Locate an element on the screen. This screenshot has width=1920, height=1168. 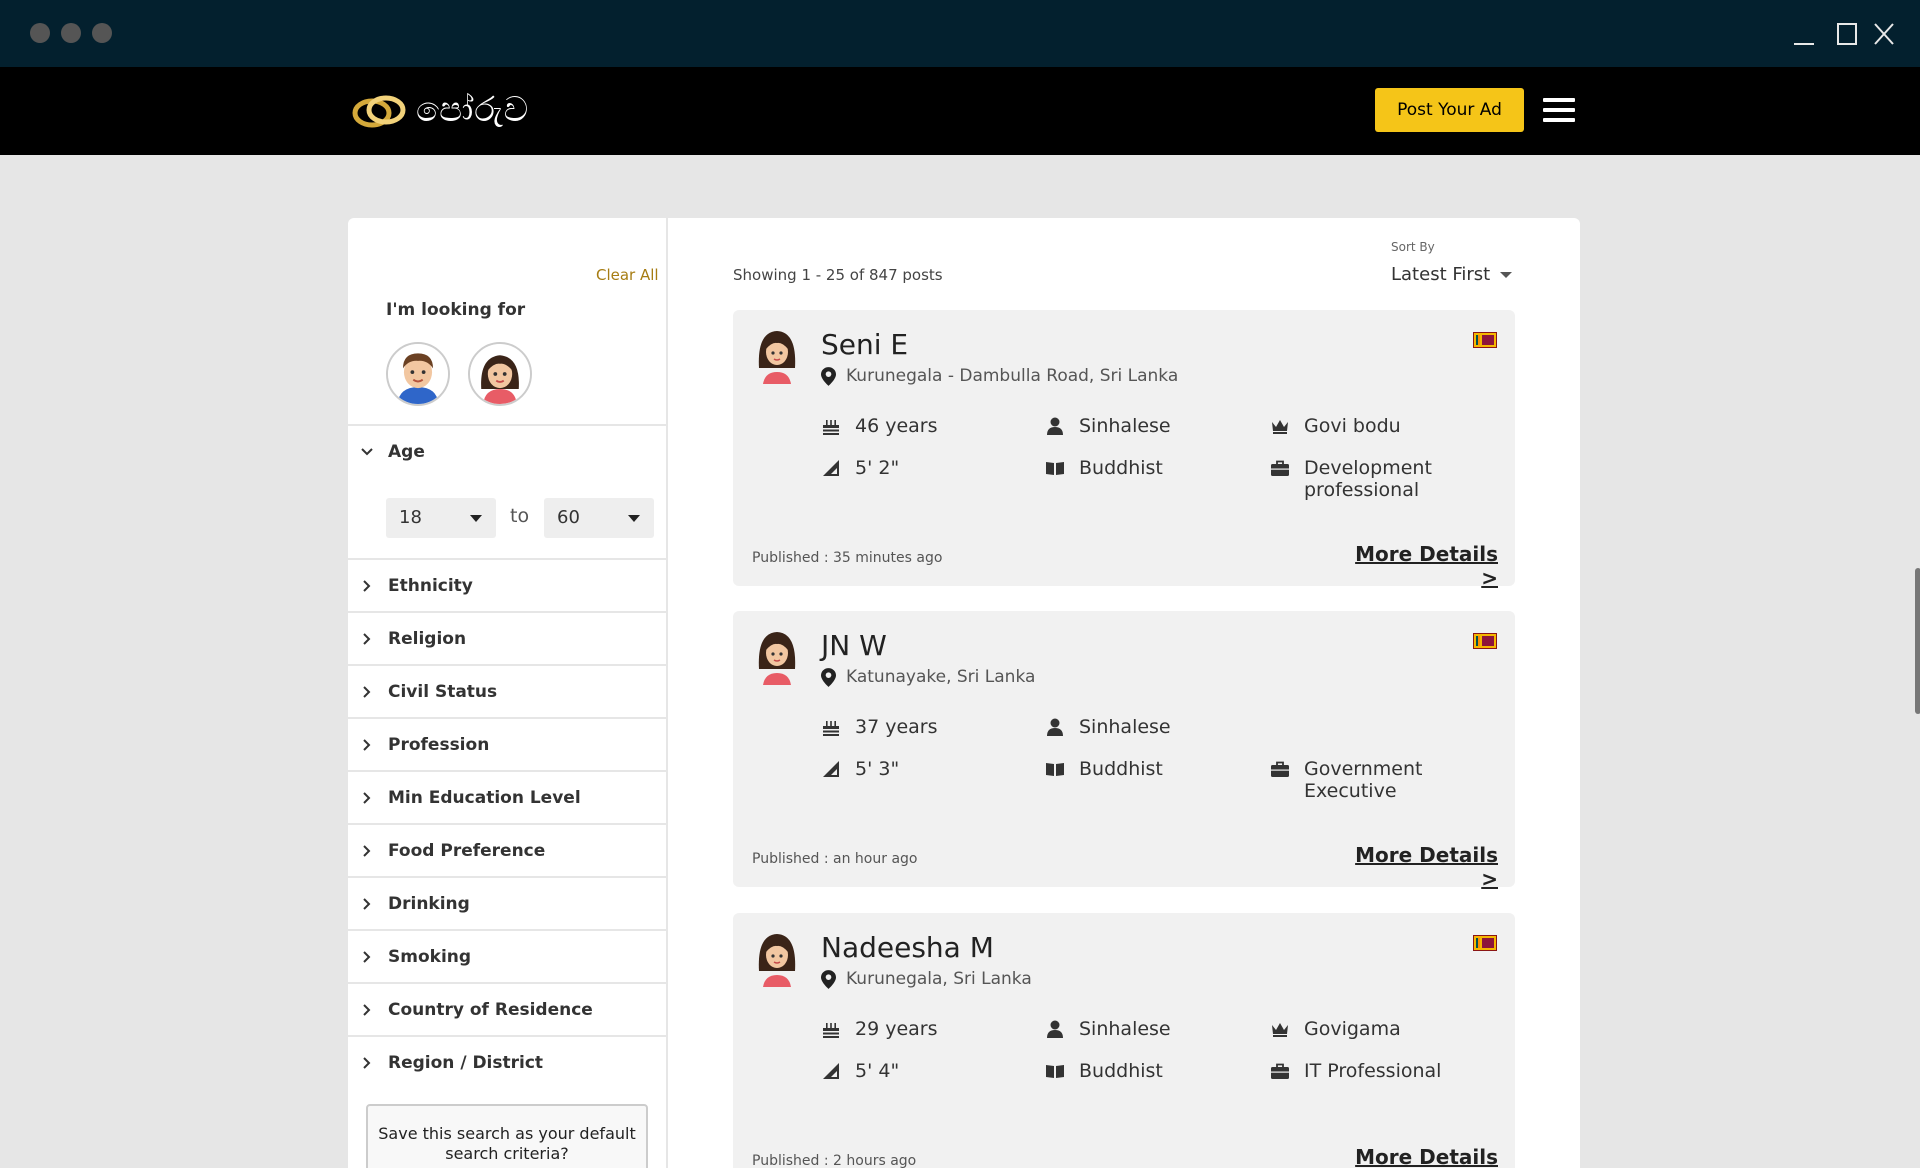
filter-country-of-residence: Country of Residence is located at coordinates (508, 1010).